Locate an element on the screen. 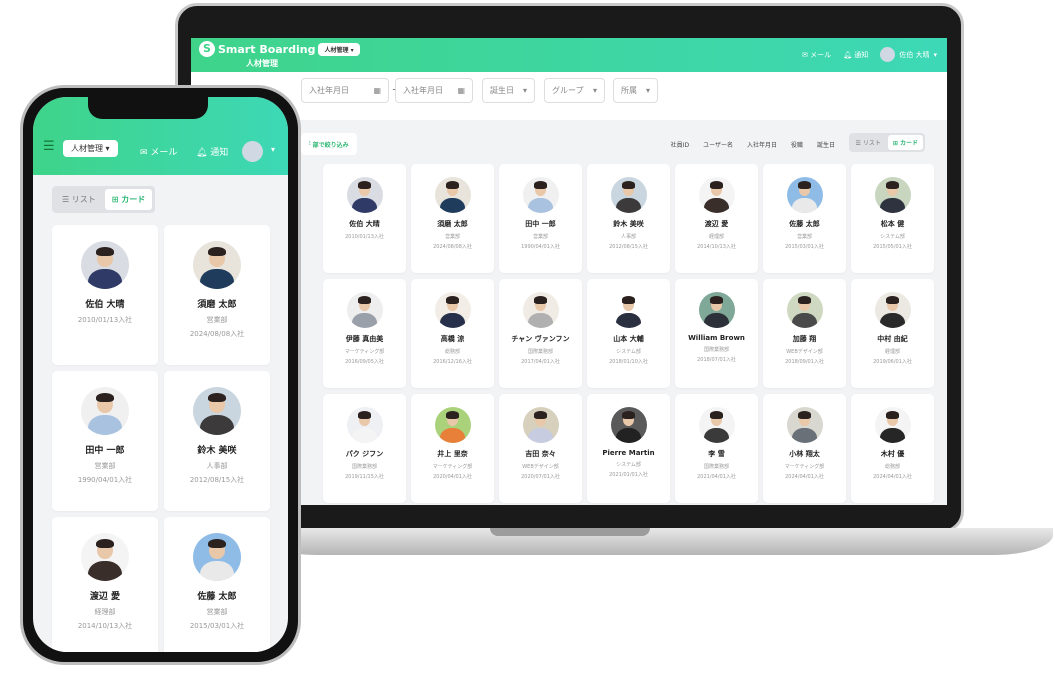 Image resolution: width=1055 pixels, height=692 pixels. employee-card: 山本 大輔 システム部 2018/01/10入社 is located at coordinates (628, 333).